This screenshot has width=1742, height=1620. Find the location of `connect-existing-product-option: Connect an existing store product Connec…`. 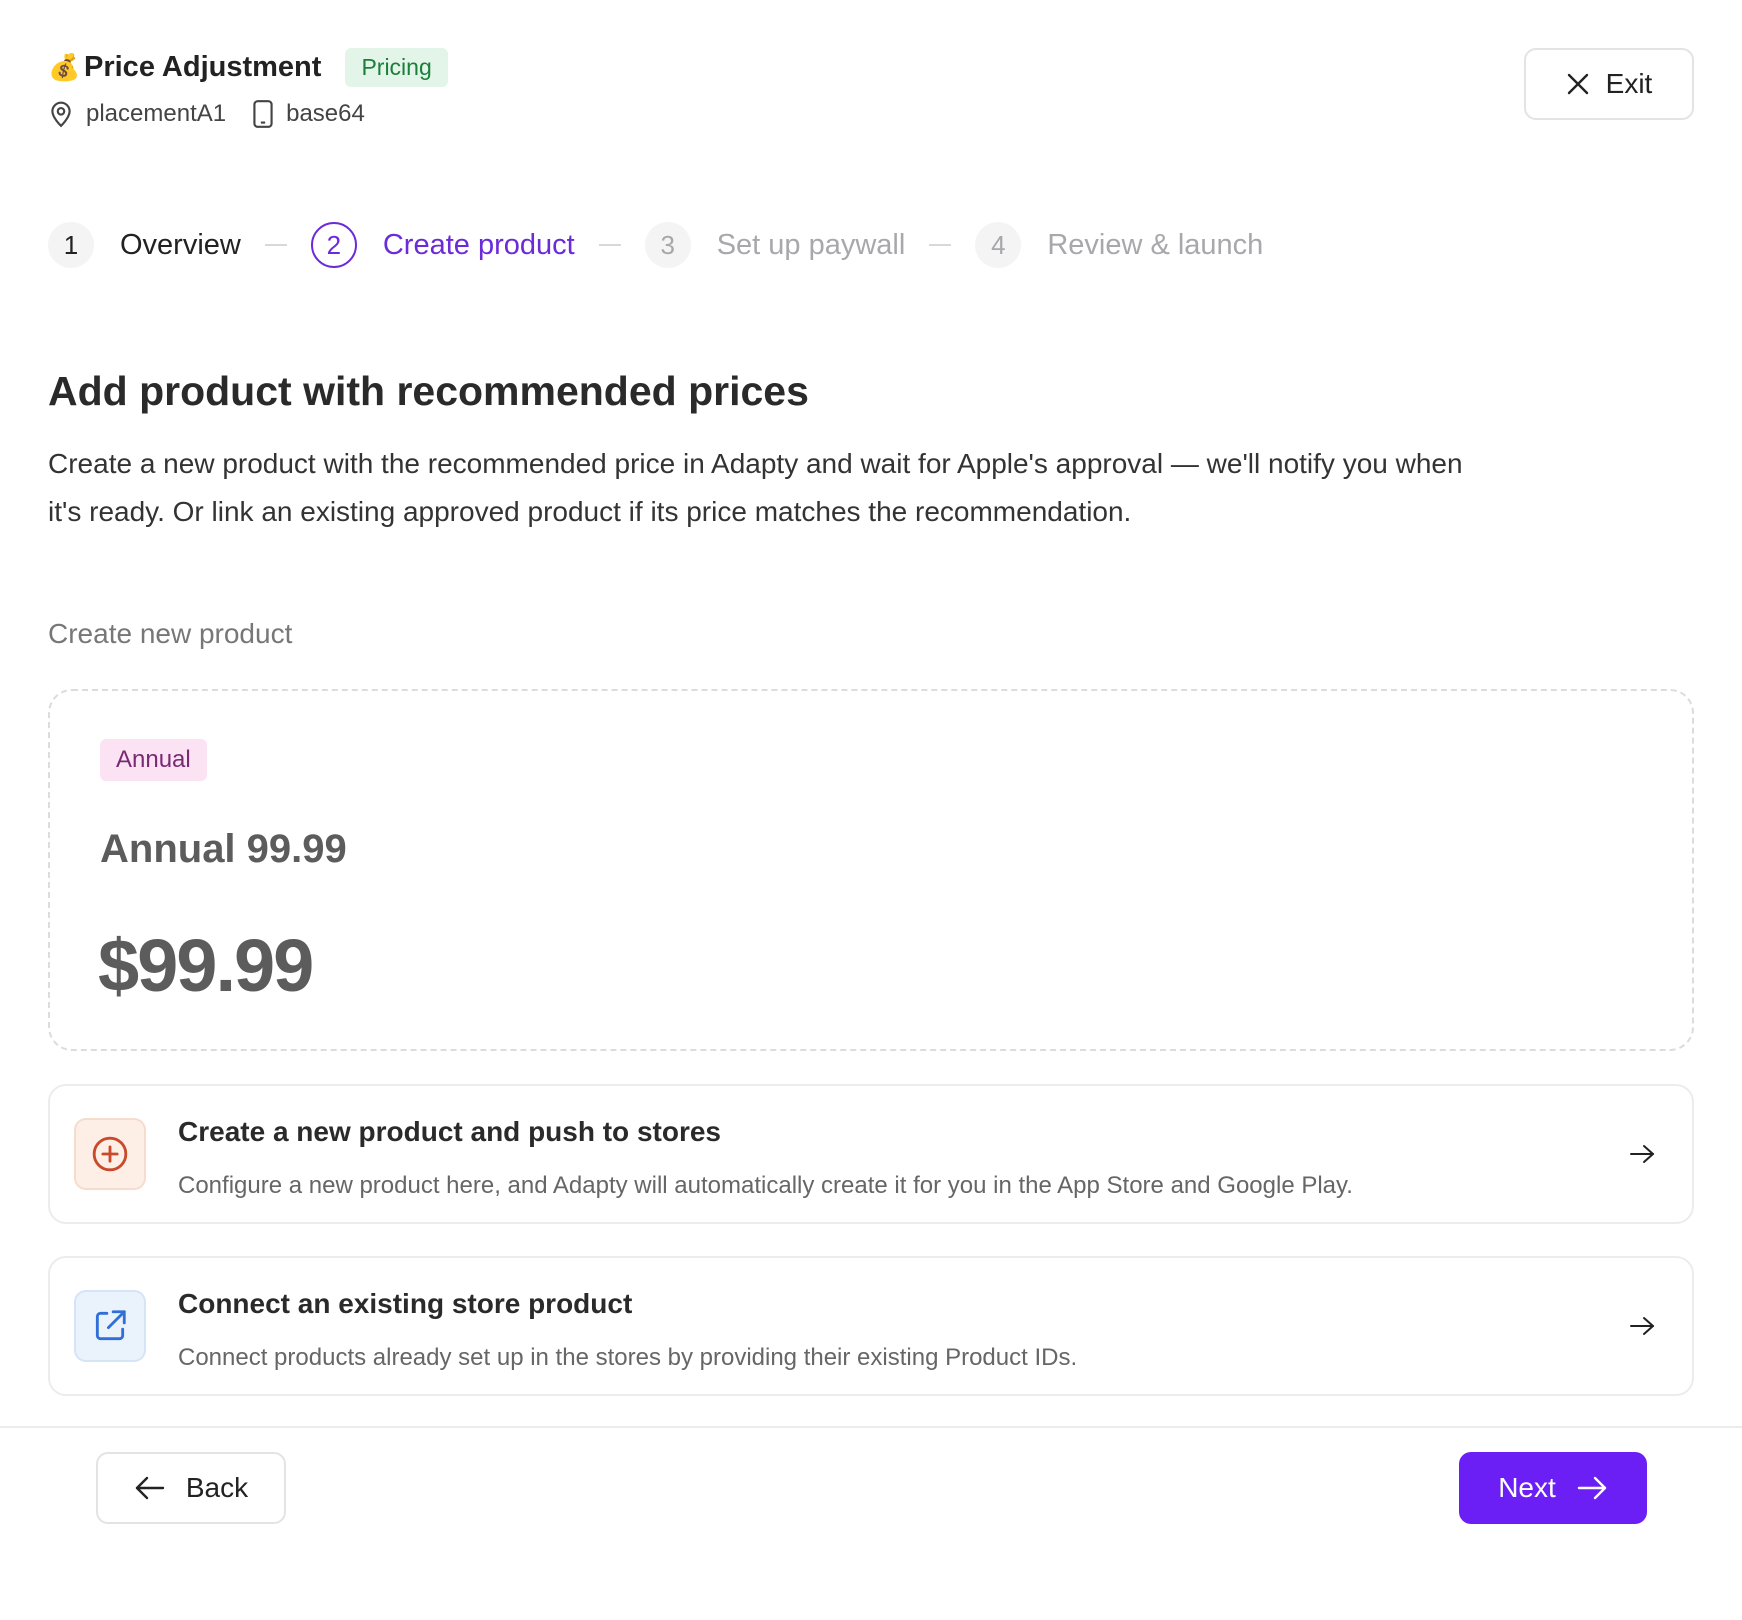

connect-existing-product-option: Connect an existing store product Connec… is located at coordinates (871, 1326).